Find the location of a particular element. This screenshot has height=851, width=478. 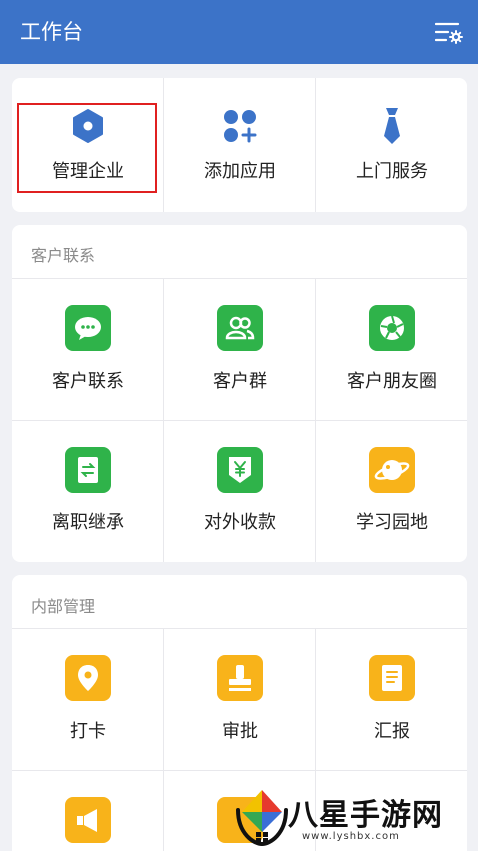

stamp-icon is located at coordinates (240, 678).